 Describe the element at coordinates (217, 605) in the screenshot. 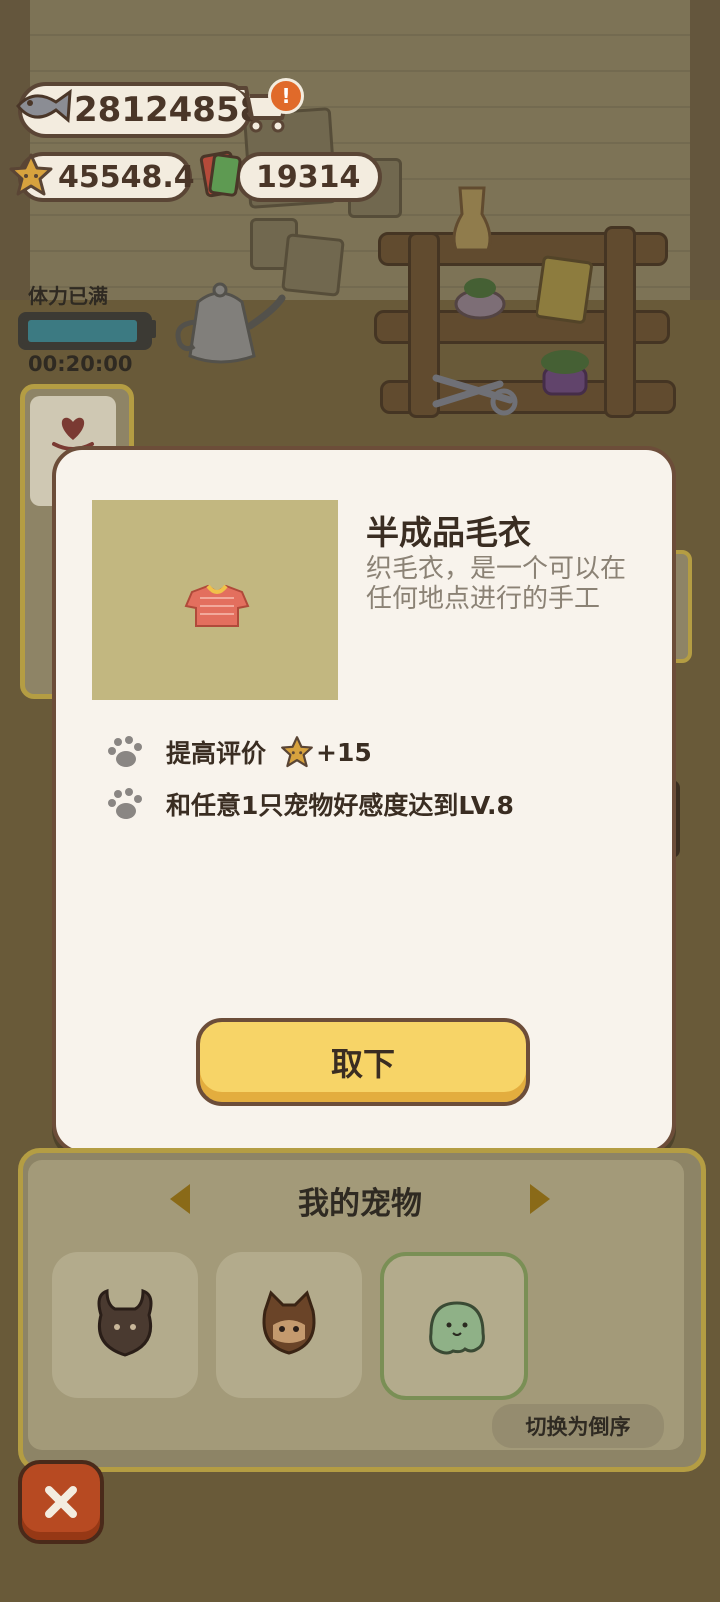

I see `sweater-icon` at that location.